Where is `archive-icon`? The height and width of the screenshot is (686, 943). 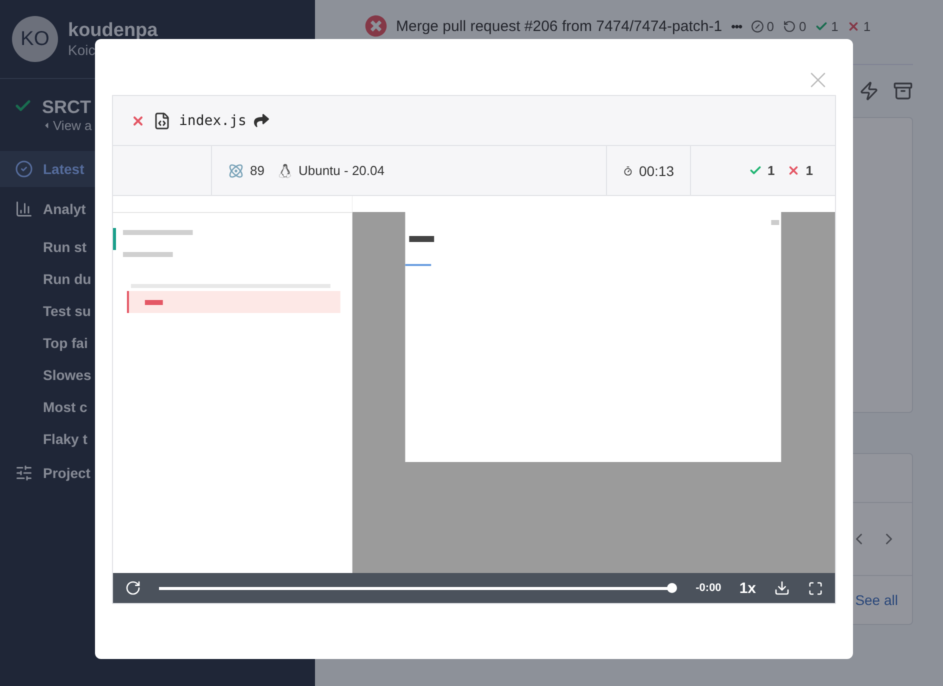 archive-icon is located at coordinates (903, 91).